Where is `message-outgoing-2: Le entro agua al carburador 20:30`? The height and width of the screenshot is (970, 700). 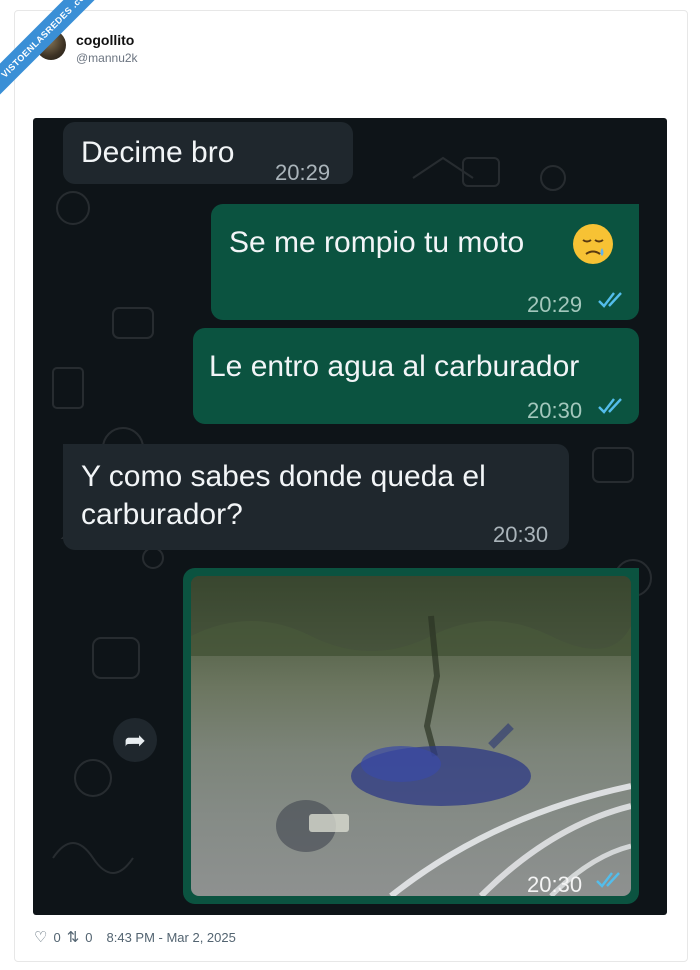 message-outgoing-2: Le entro agua al carburador 20:30 is located at coordinates (416, 376).